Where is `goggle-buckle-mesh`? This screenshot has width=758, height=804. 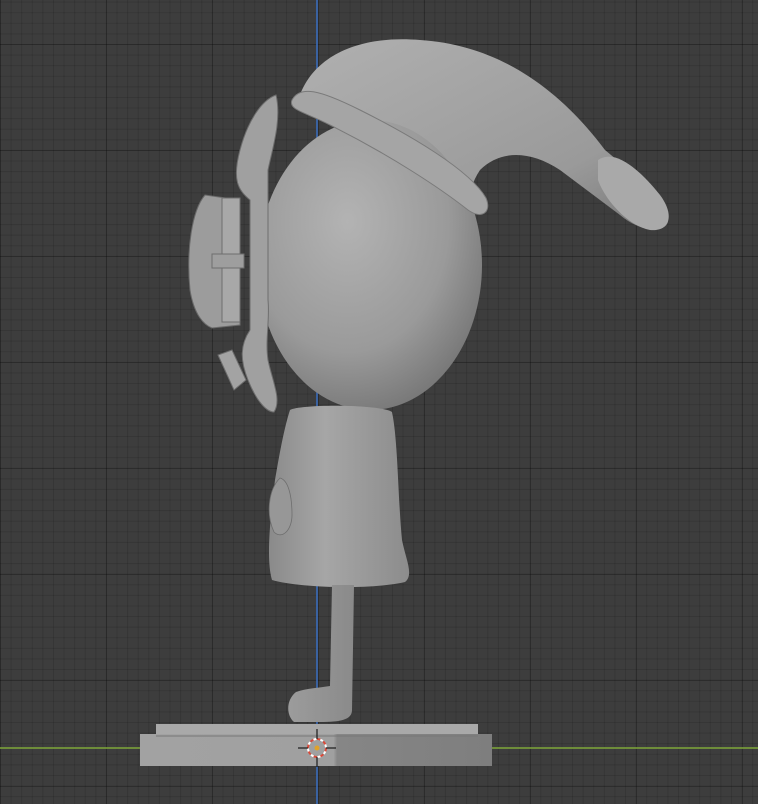 goggle-buckle-mesh is located at coordinates (228, 261).